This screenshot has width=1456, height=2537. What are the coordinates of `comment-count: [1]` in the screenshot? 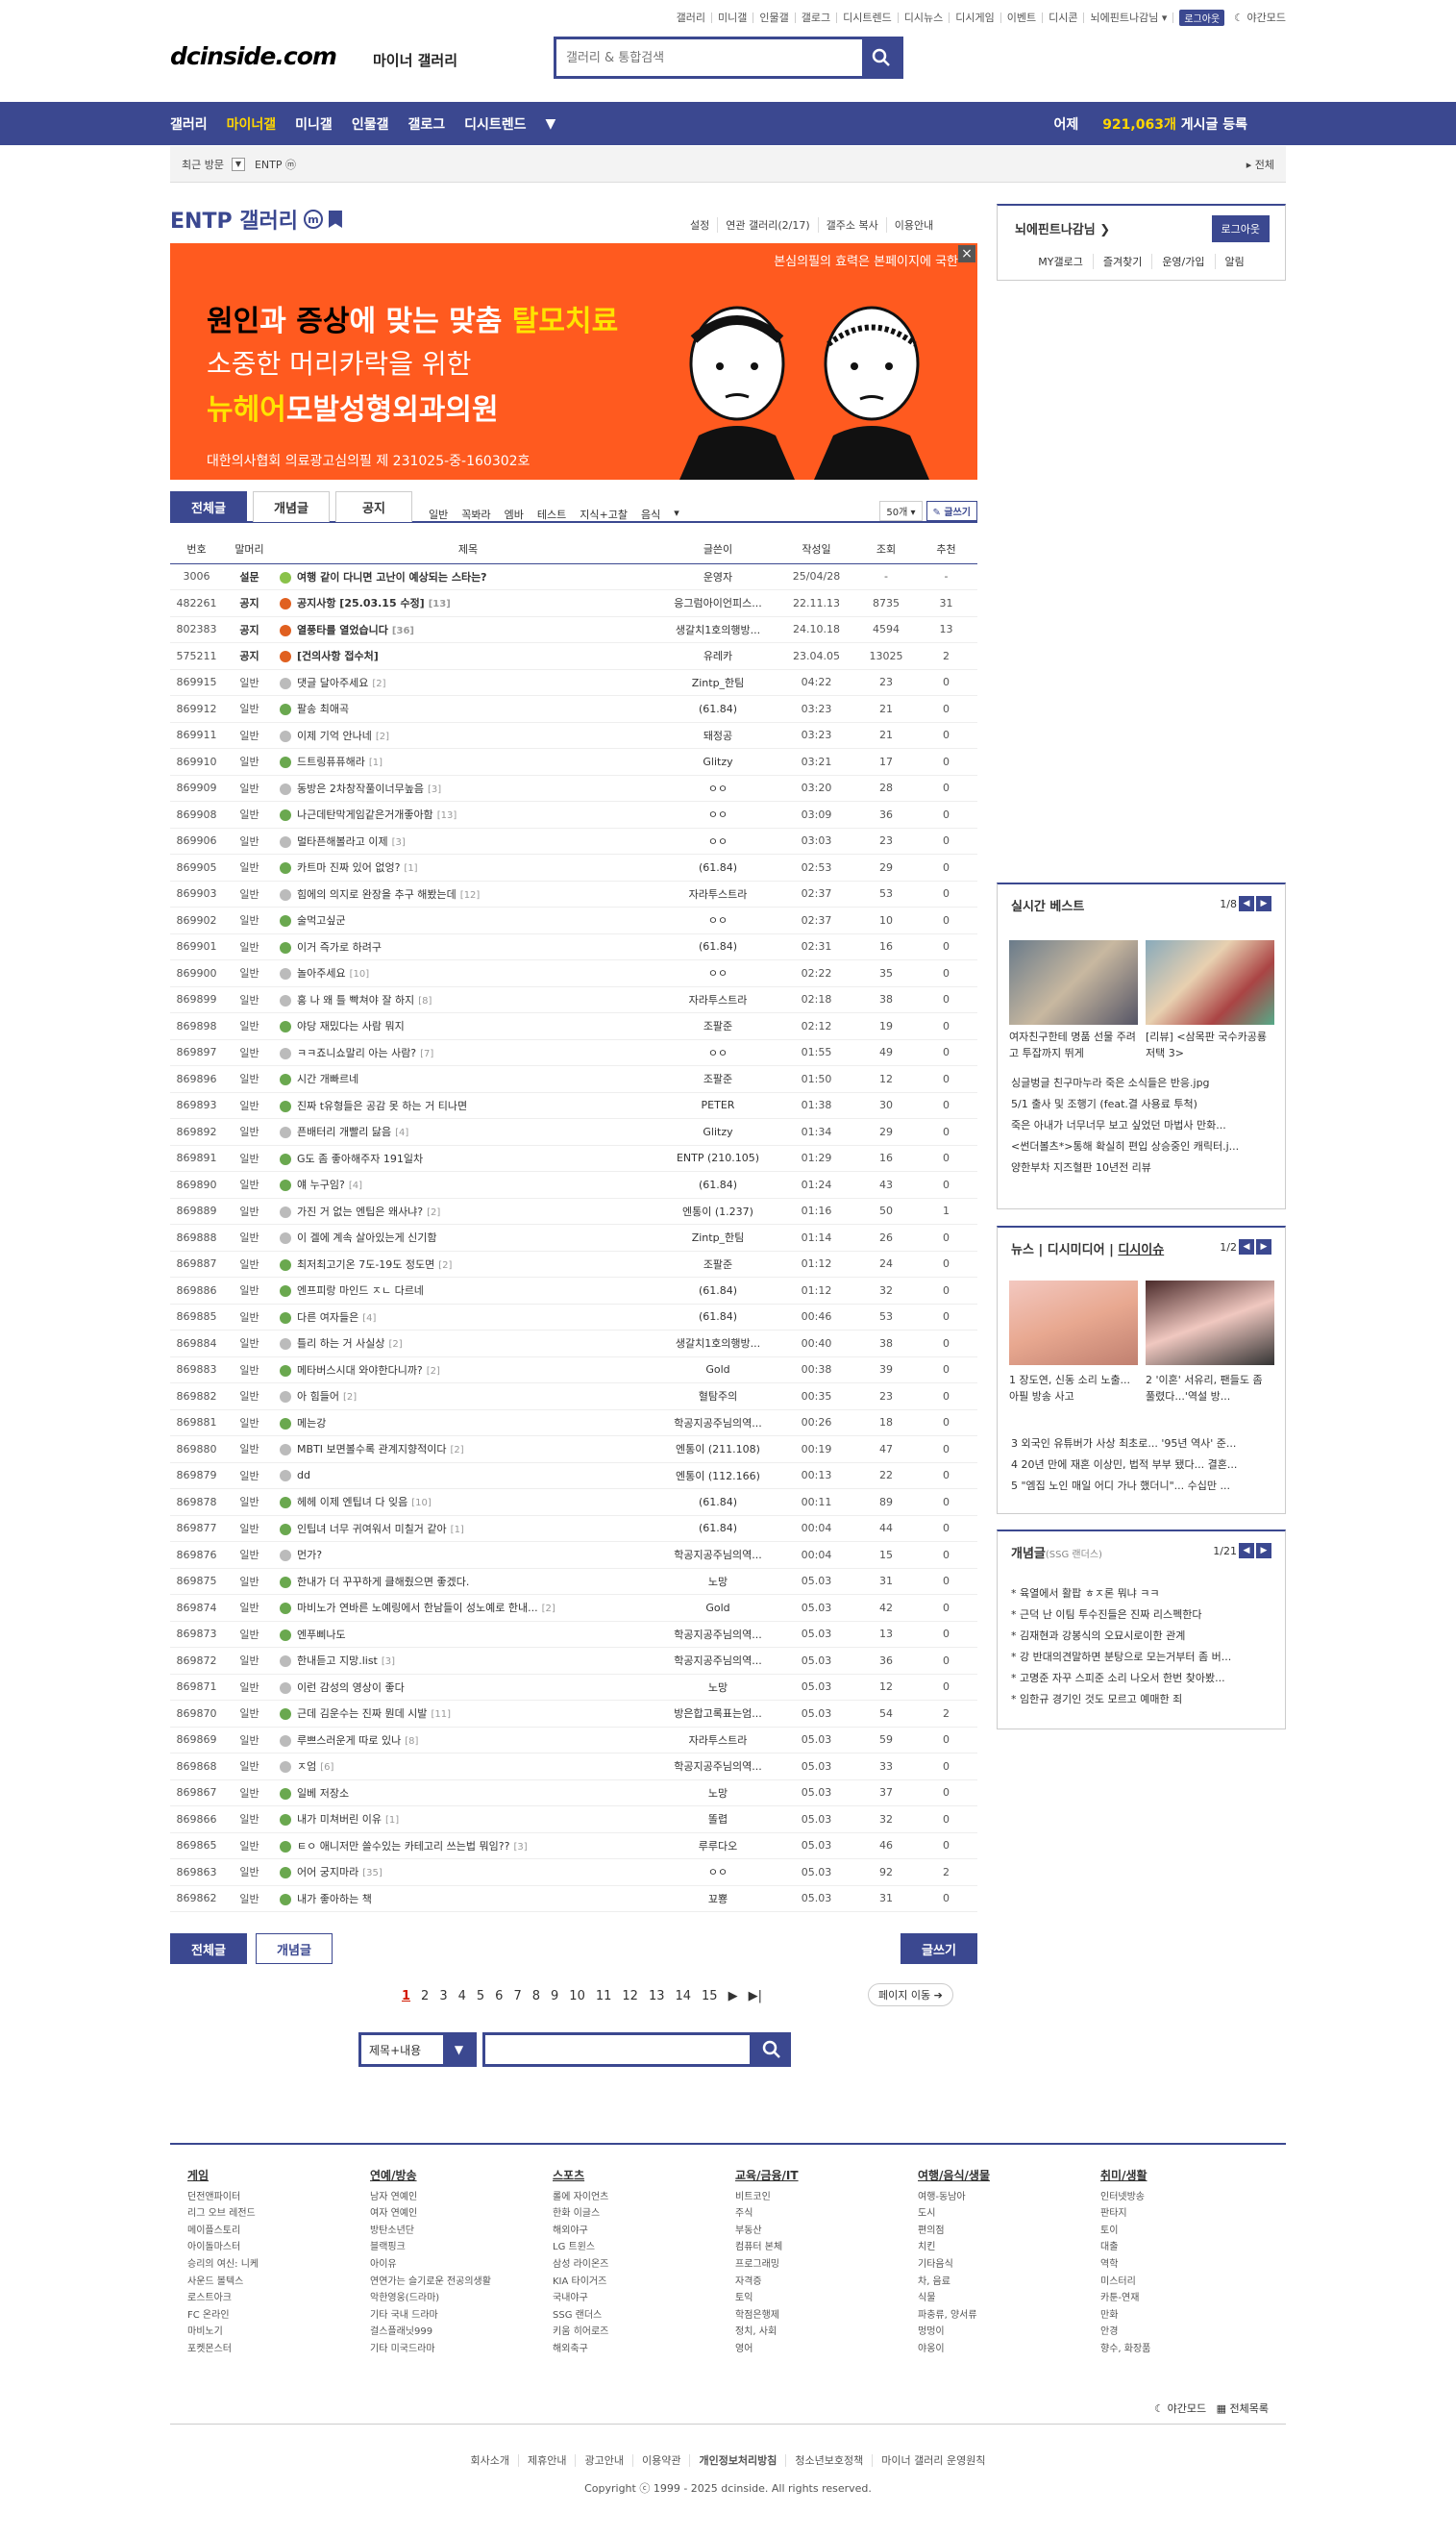 It's located at (411, 868).